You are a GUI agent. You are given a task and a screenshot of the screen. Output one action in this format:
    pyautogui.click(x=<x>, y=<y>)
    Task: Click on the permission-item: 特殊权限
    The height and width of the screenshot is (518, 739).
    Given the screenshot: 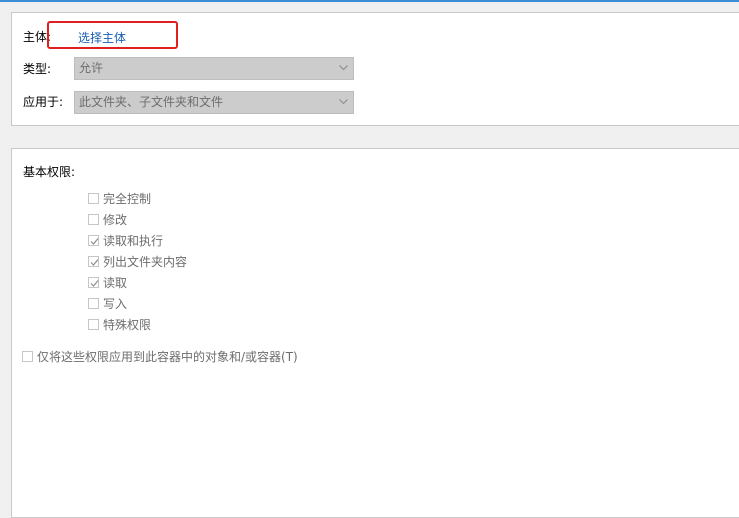 What is the action you would take?
    pyautogui.click(x=119, y=324)
    